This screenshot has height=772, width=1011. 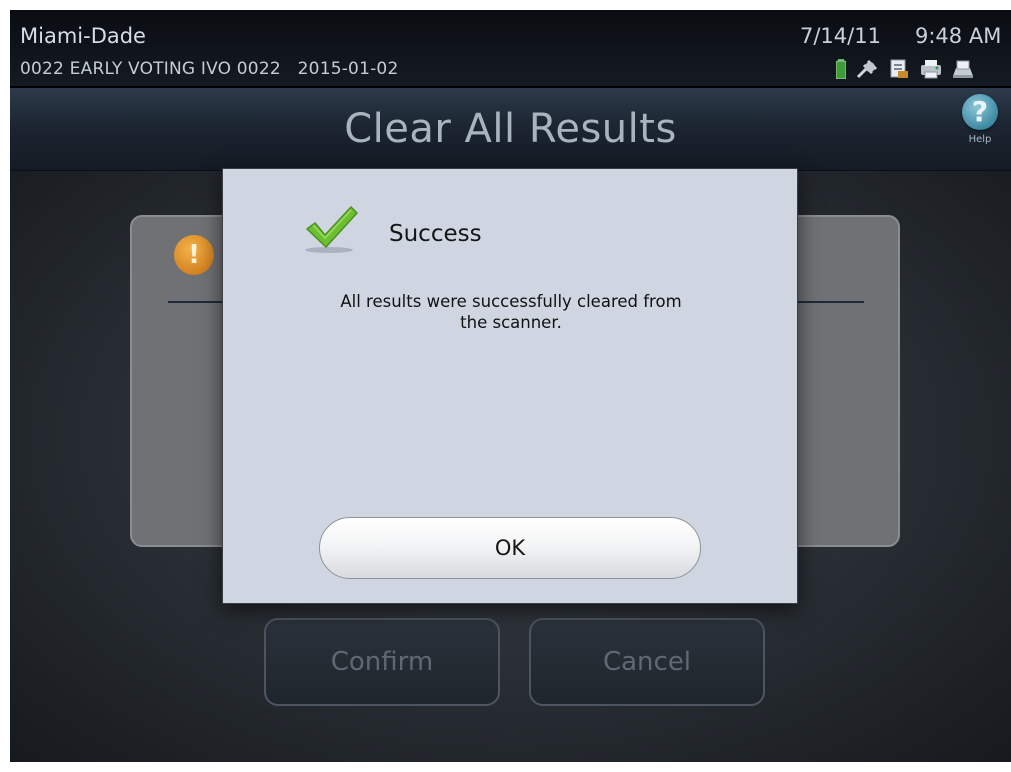 I want to click on dialog-title: Success, so click(x=435, y=234).